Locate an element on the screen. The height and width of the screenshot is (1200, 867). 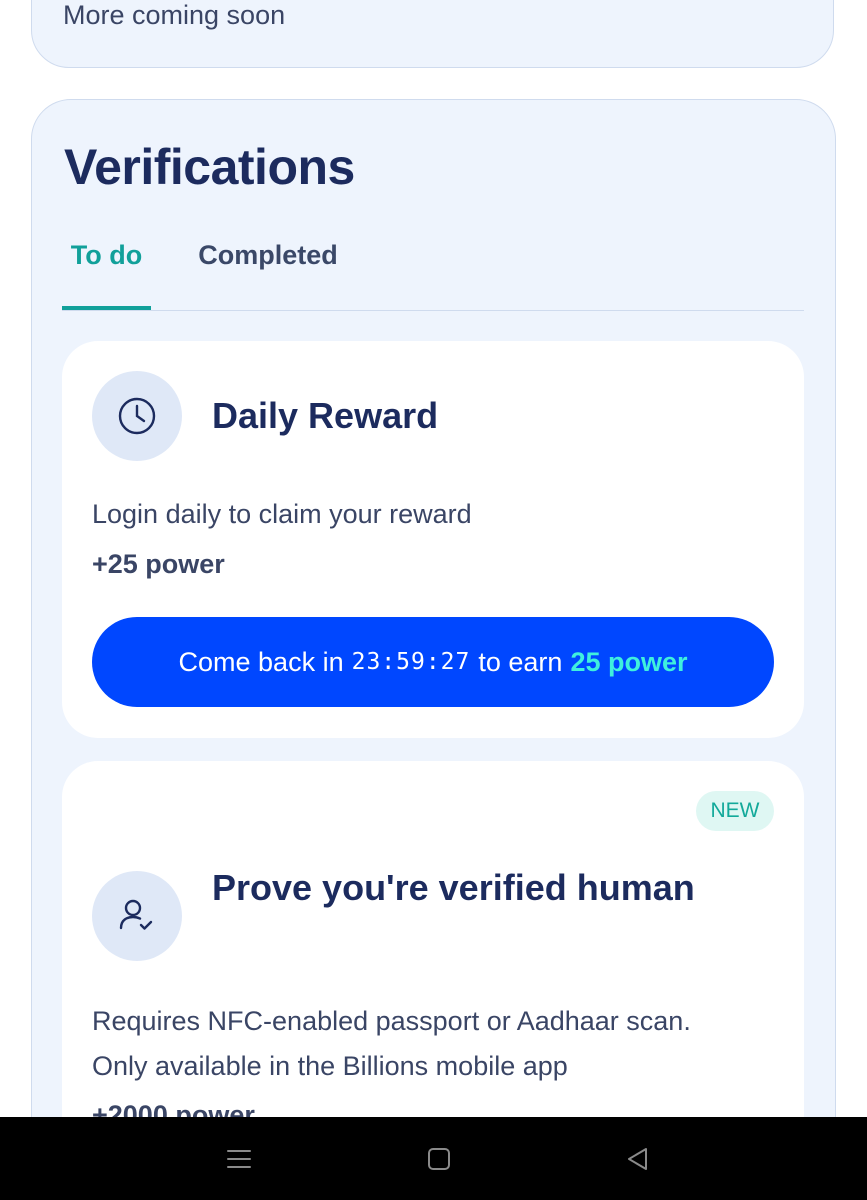
cta-middle: to earn is located at coordinates (520, 661).